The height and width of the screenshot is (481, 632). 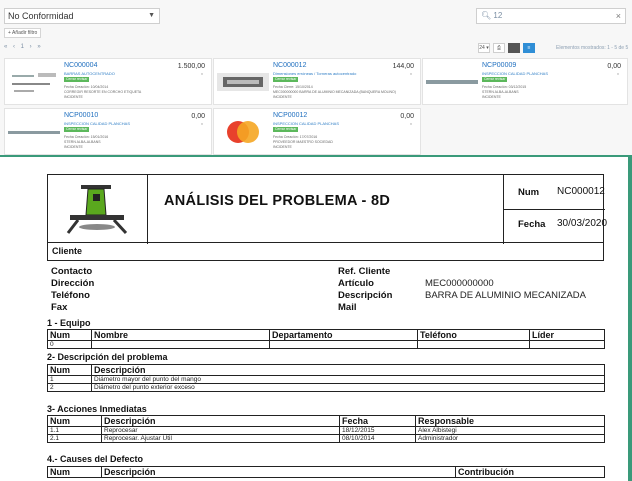 I want to click on export-icon: ⎙, so click(x=499, y=48).